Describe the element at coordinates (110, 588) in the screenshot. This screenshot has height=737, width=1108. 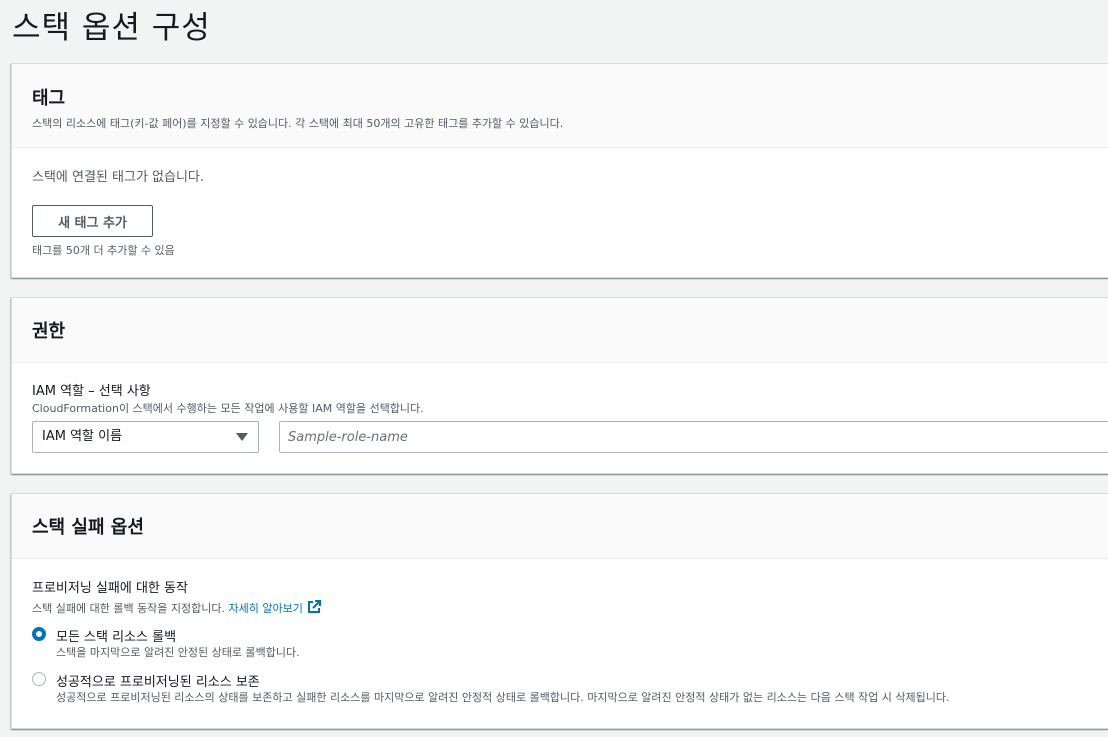
I see `behavior-label: 프로비저닝 실패에 대한 동작` at that location.